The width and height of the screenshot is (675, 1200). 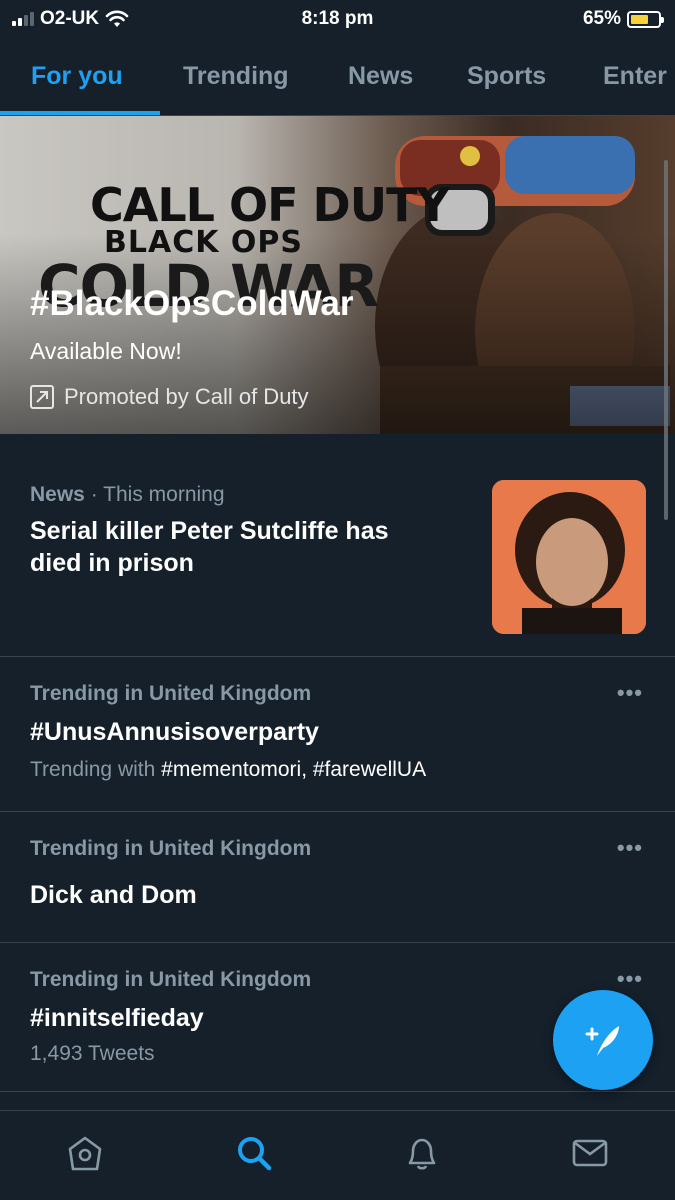 I want to click on bottom-navigation, so click(x=337, y=1155).